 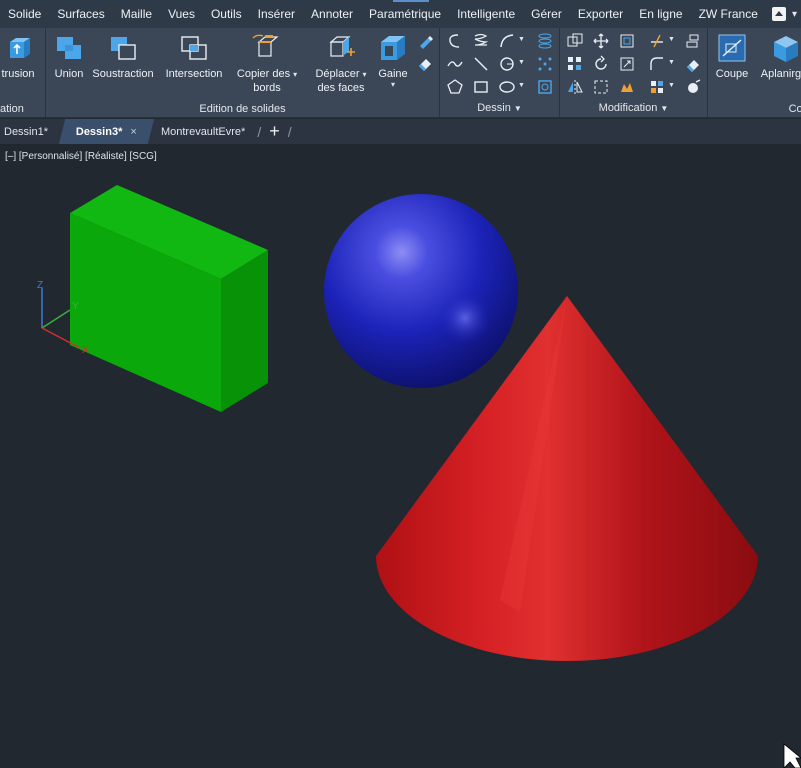 What do you see at coordinates (169, 298) in the screenshot?
I see `green-box` at bounding box center [169, 298].